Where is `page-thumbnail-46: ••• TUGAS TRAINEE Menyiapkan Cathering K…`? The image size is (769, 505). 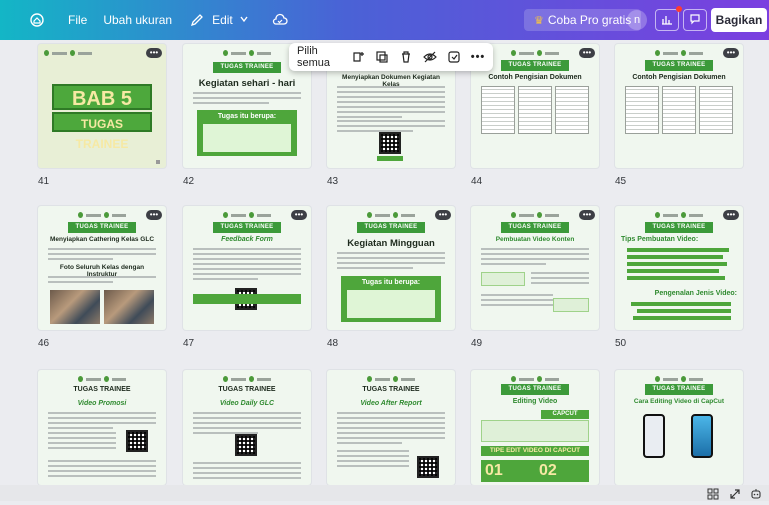
page-thumbnail-46: ••• TUGAS TRAINEE Menyiapkan Cathering K… is located at coordinates (102, 268).